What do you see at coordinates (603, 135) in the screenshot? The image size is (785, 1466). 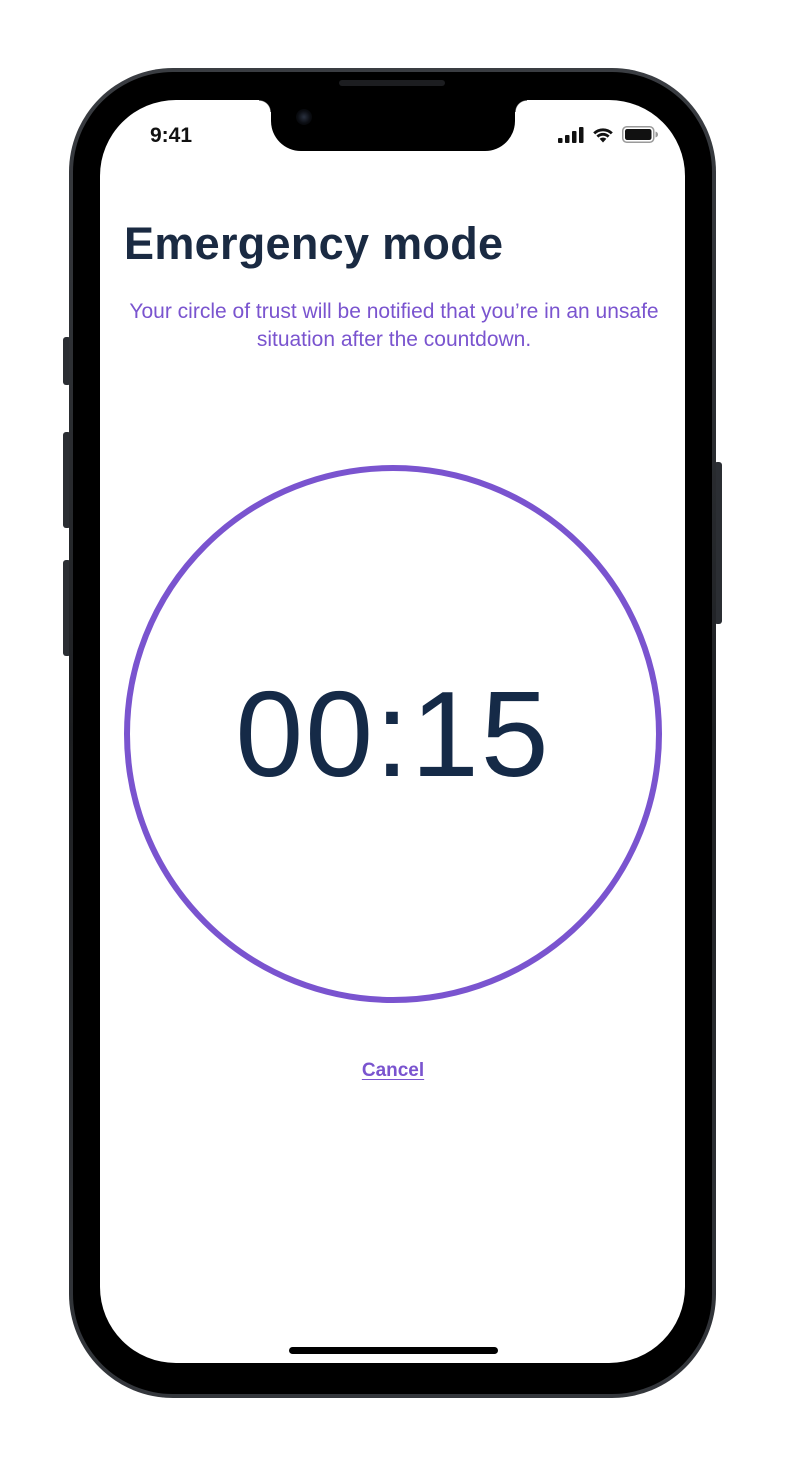 I see `wifi-icon` at bounding box center [603, 135].